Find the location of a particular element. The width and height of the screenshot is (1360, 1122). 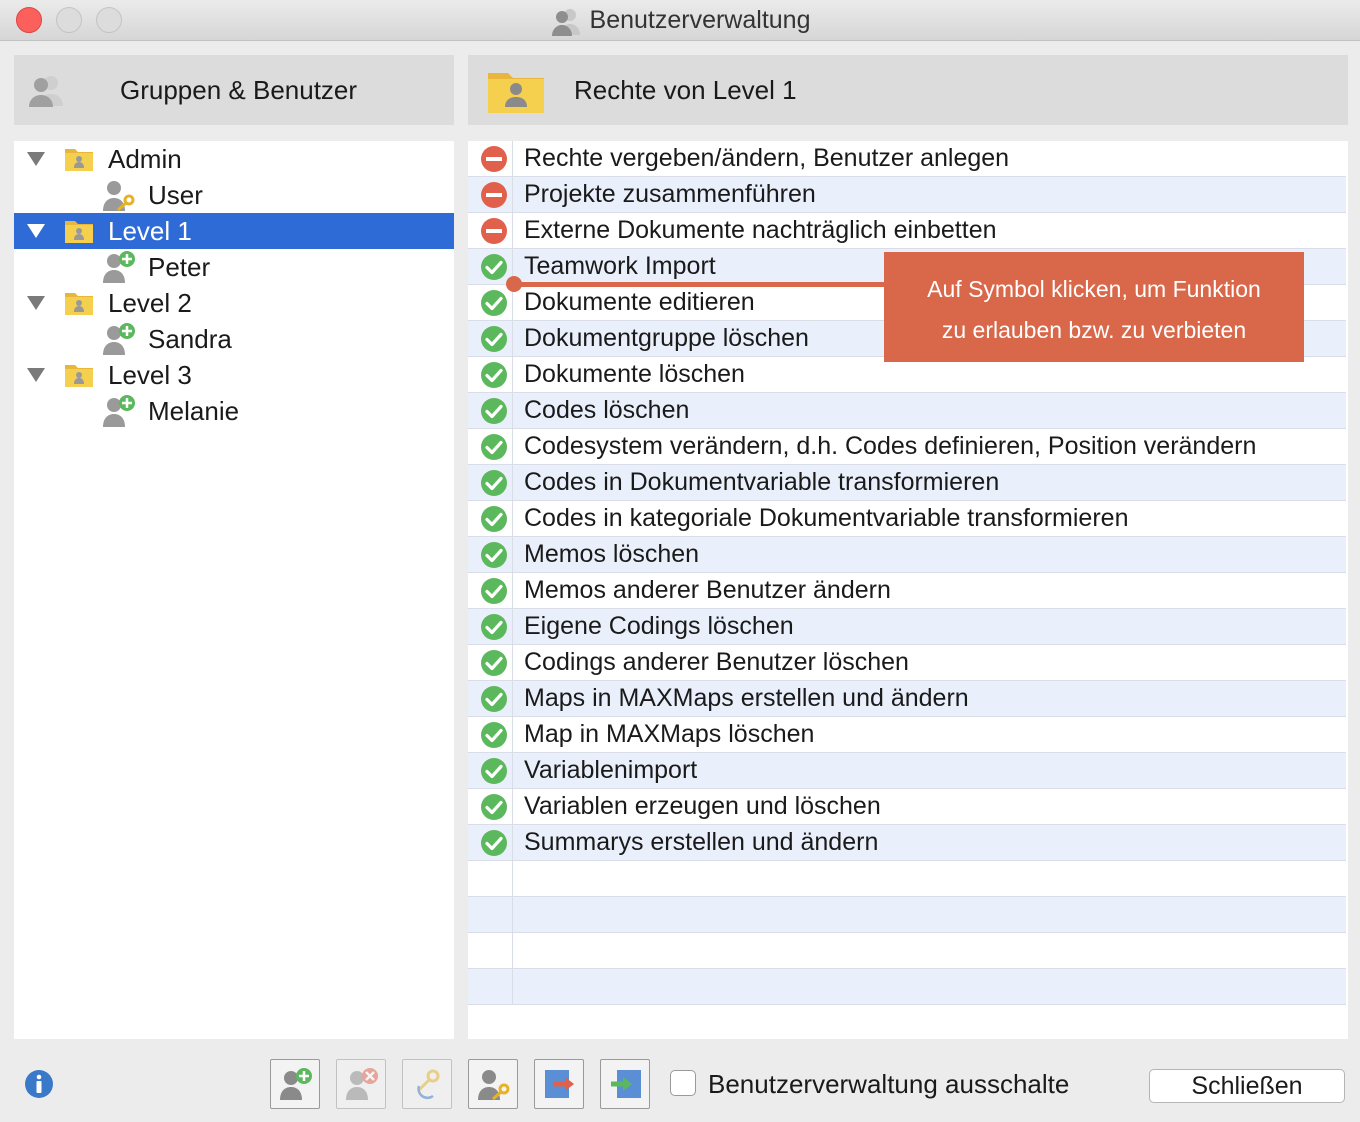

tree-group-level-3: Level 3 is located at coordinates (234, 375).